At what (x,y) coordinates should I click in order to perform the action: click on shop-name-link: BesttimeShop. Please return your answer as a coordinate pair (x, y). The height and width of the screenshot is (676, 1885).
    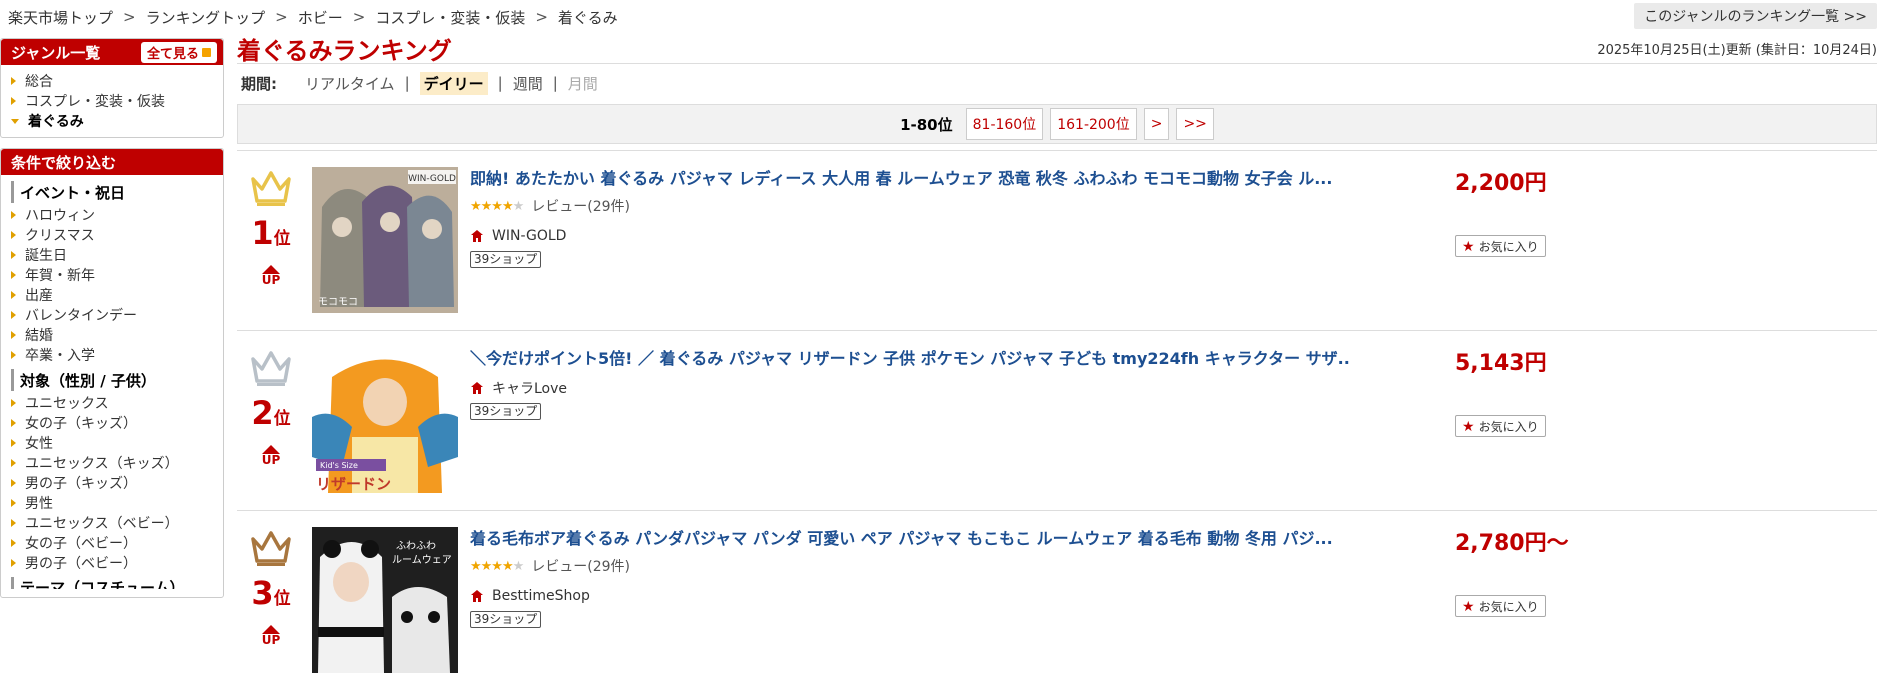
    Looking at the image, I should click on (541, 596).